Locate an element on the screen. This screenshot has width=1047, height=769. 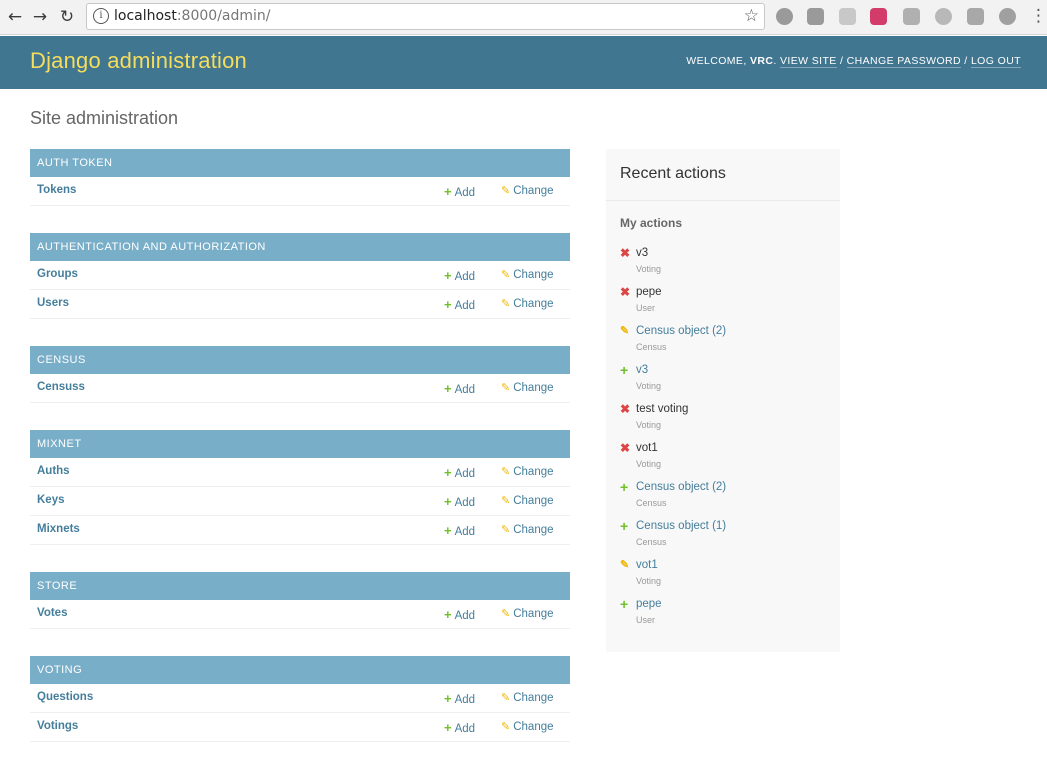
site-branding: Django administration is located at coordinates (138, 61).